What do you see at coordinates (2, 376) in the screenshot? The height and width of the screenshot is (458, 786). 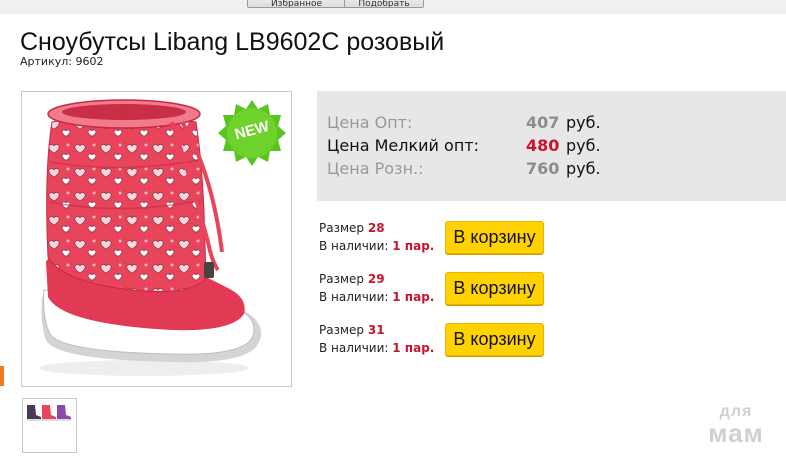 I see `side-scroll-marker` at bounding box center [2, 376].